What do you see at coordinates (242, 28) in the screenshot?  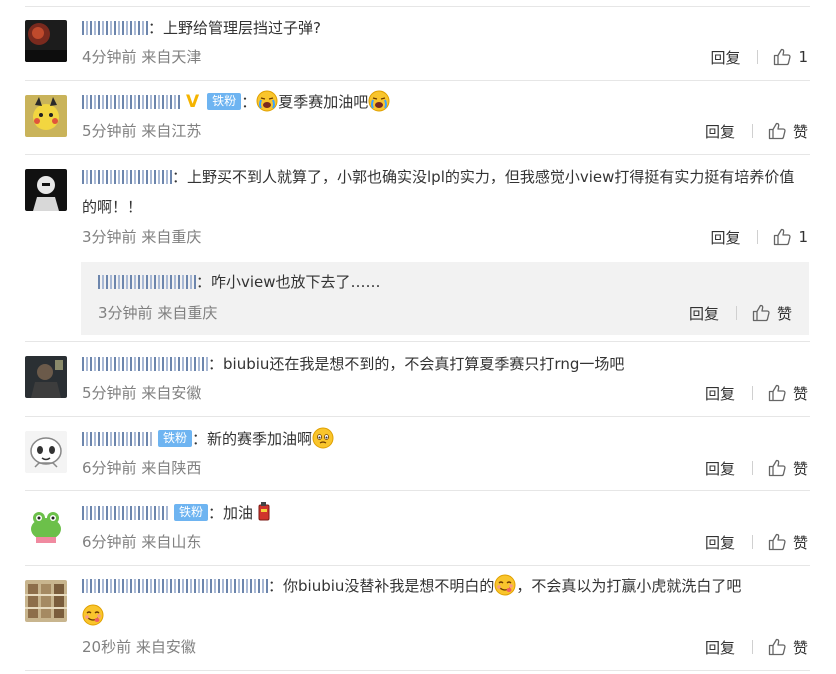 I see `comment-text: 上野给管理层挡过子弹?` at bounding box center [242, 28].